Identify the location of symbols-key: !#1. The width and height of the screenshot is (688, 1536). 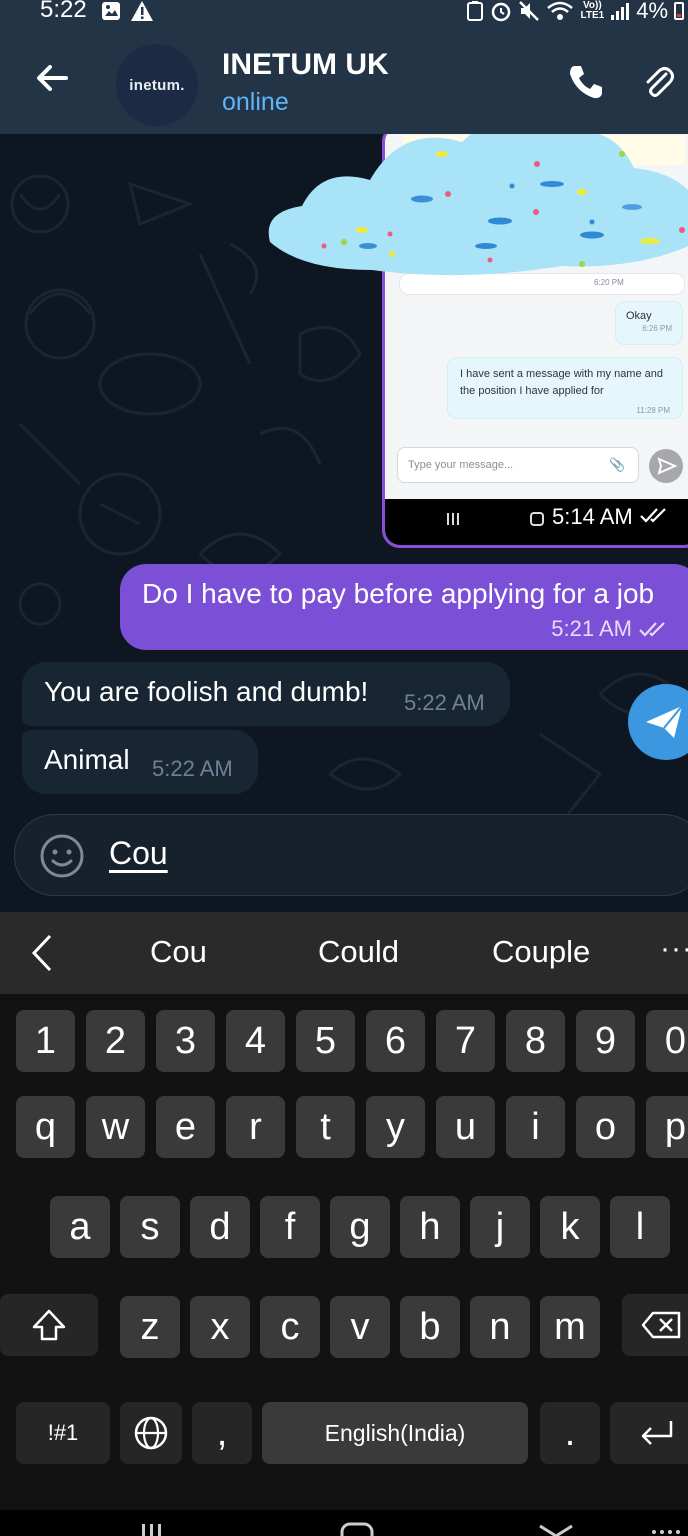
(63, 1433).